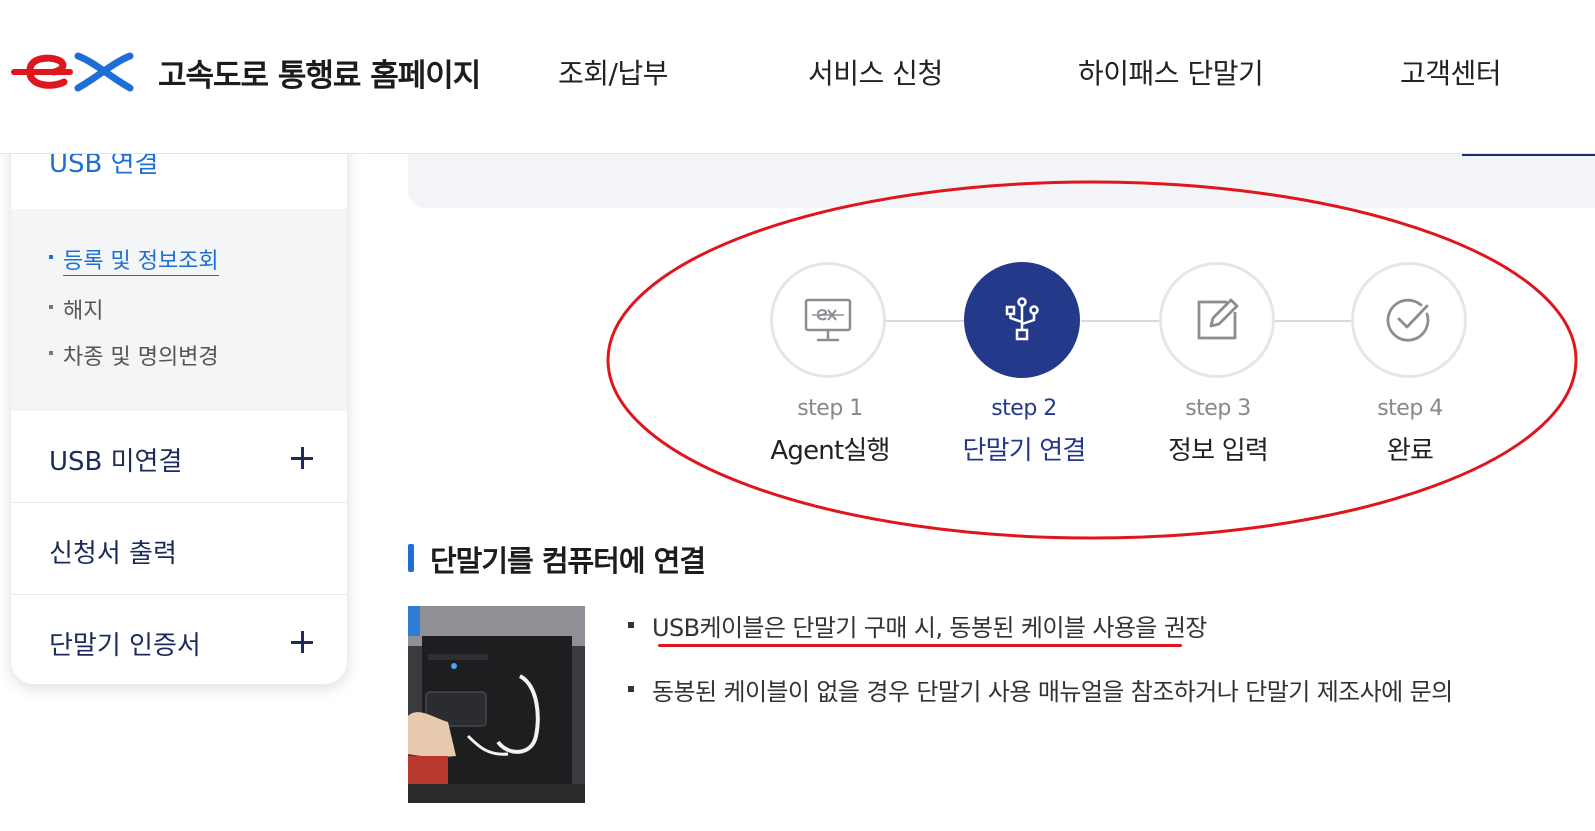 Image resolution: width=1595 pixels, height=831 pixels. I want to click on step-2-circle, so click(1022, 320).